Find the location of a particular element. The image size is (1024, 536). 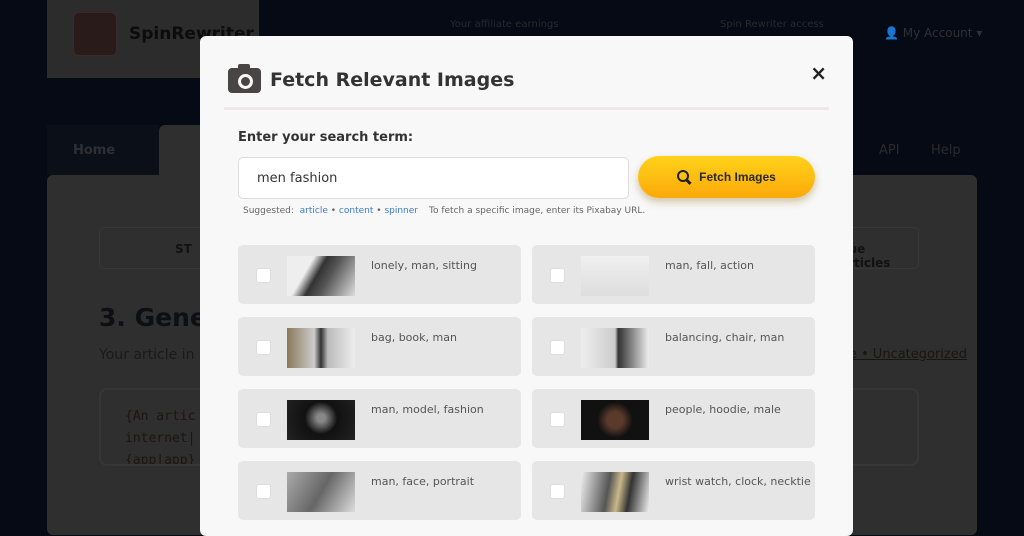

nav-help: Help is located at coordinates (946, 150).